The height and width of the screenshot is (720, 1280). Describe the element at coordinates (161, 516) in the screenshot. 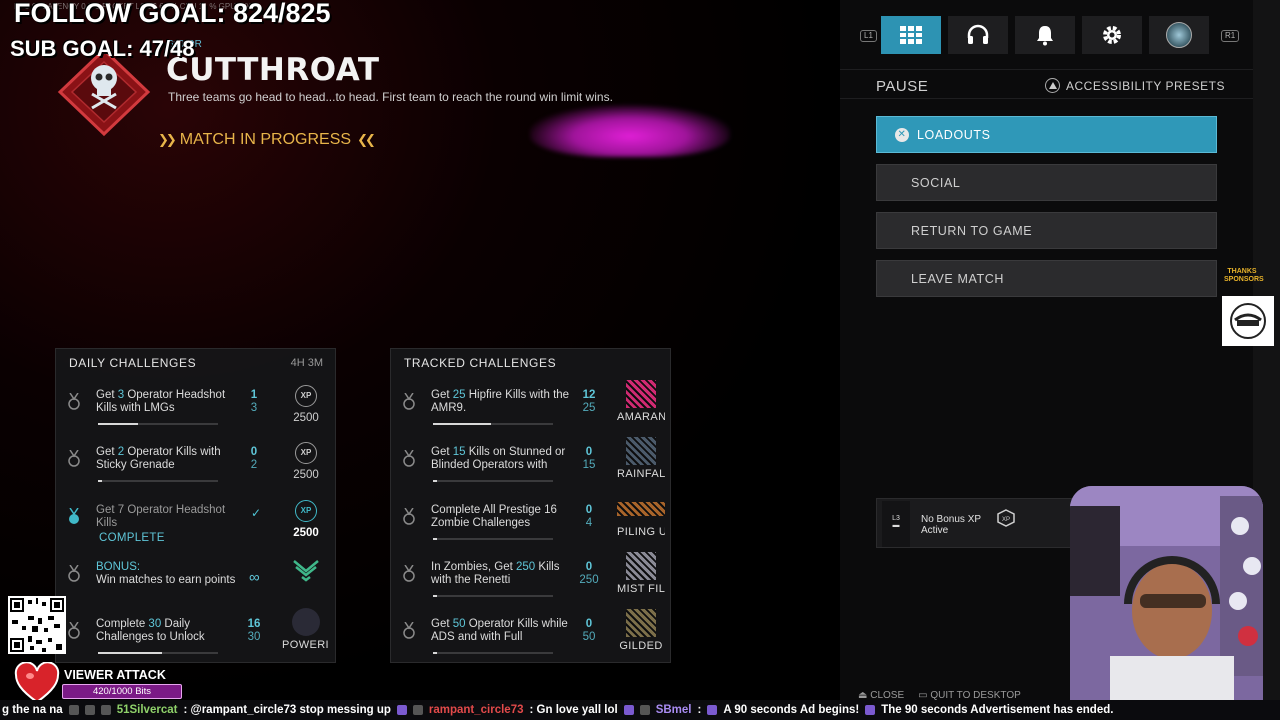

I see `challenge-text: Get 7 Operator Headshot Kills` at that location.